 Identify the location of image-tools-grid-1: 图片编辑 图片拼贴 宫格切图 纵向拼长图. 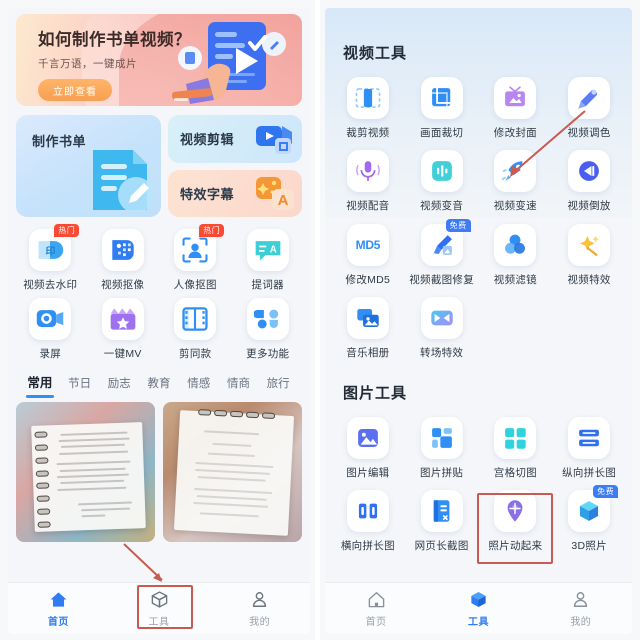
(478, 448).